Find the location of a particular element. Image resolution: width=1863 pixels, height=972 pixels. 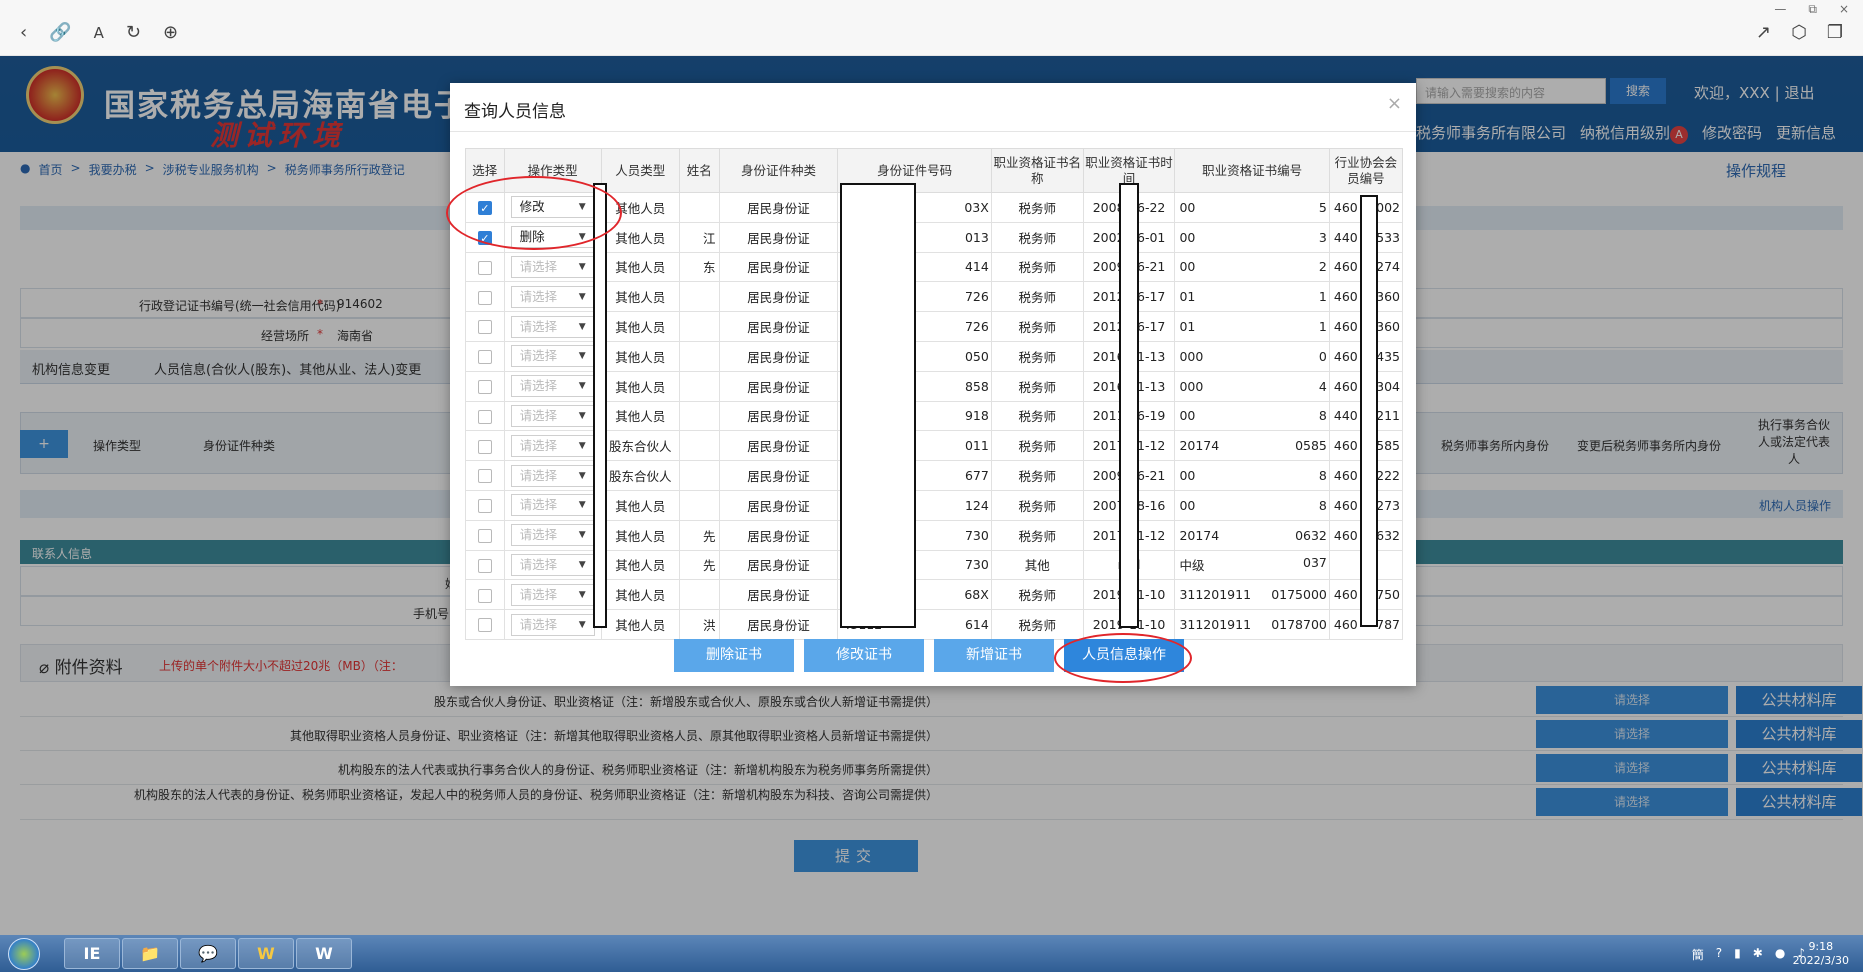

extensions-icon: ⬡ is located at coordinates (1799, 32).